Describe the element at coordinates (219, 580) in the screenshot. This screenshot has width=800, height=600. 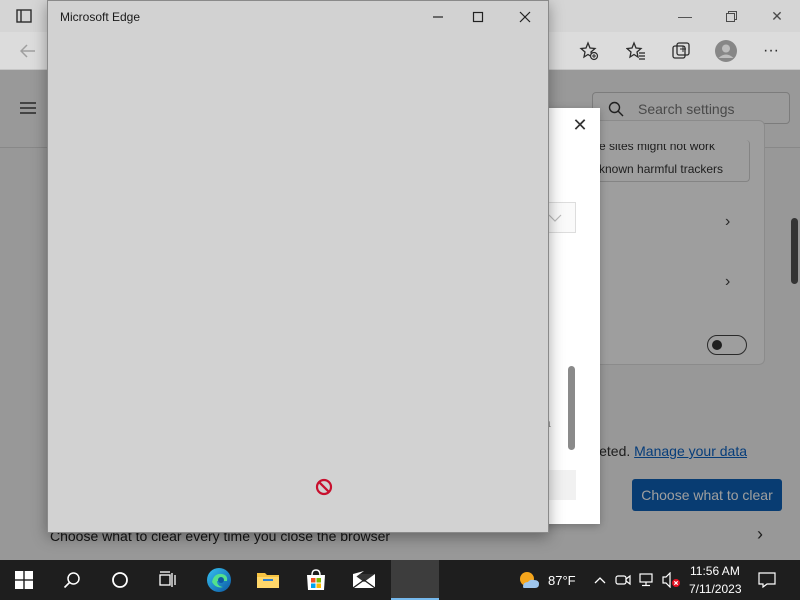
I see `edge-taskbar-icon` at that location.